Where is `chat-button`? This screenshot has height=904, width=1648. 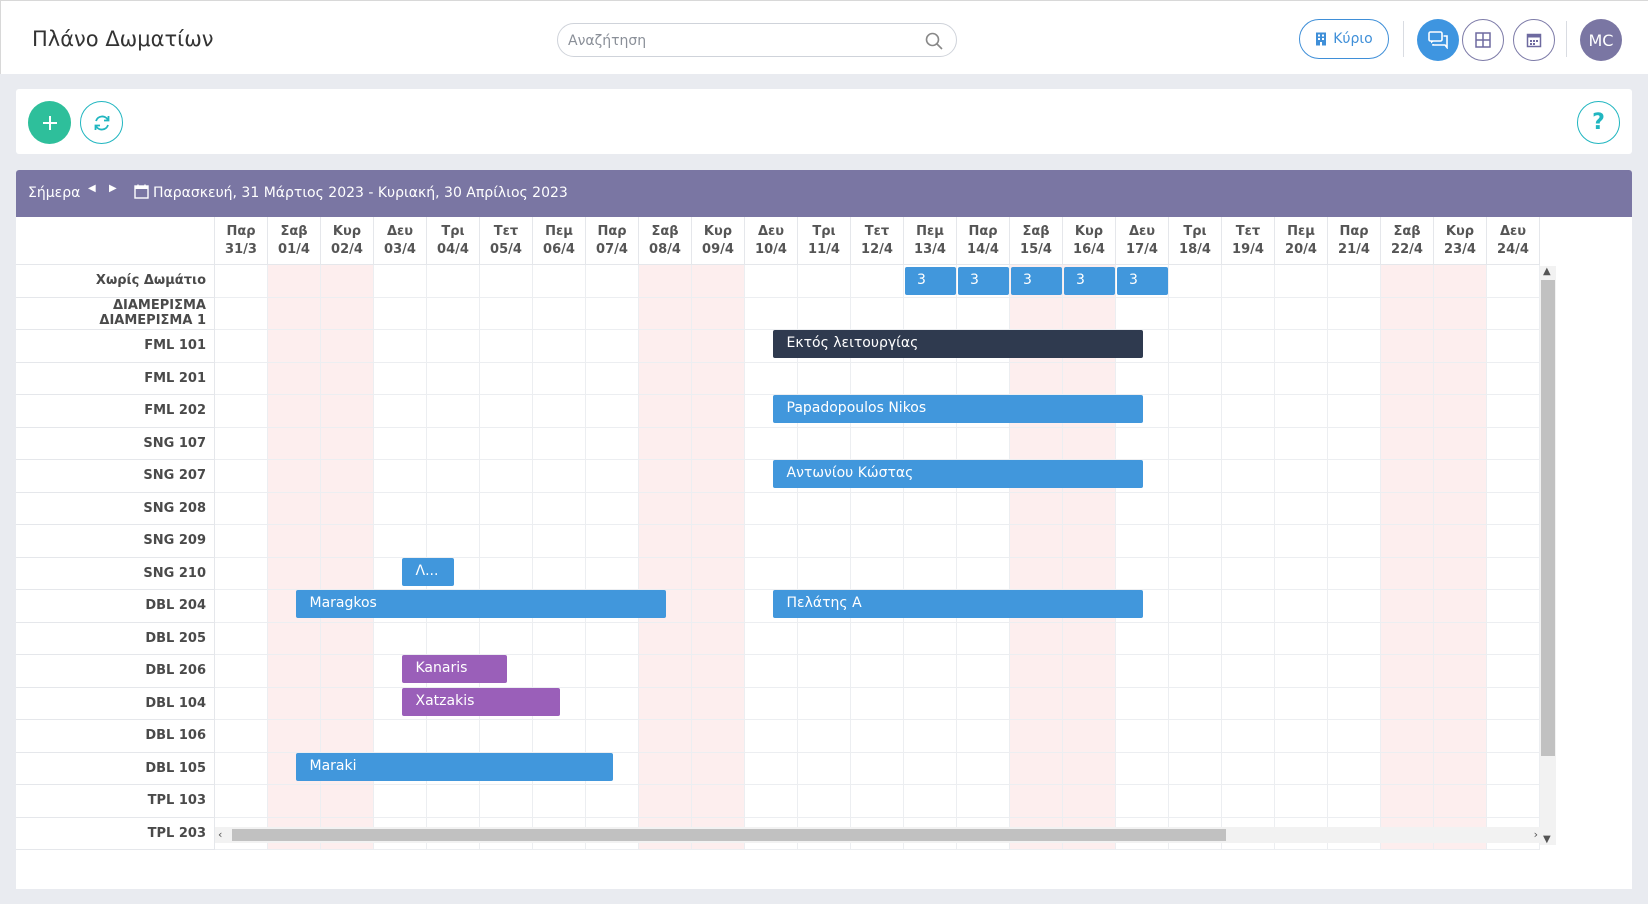 chat-button is located at coordinates (1438, 40).